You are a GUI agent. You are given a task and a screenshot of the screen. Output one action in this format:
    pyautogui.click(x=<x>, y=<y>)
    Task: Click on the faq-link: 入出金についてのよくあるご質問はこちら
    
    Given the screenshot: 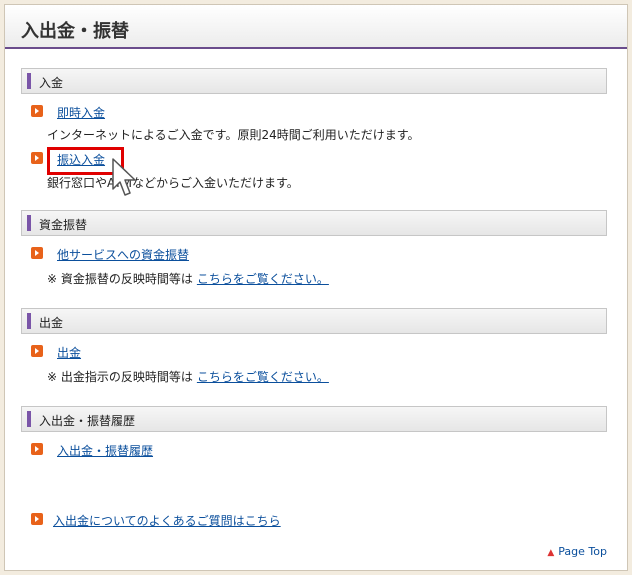 What is the action you would take?
    pyautogui.click(x=167, y=520)
    